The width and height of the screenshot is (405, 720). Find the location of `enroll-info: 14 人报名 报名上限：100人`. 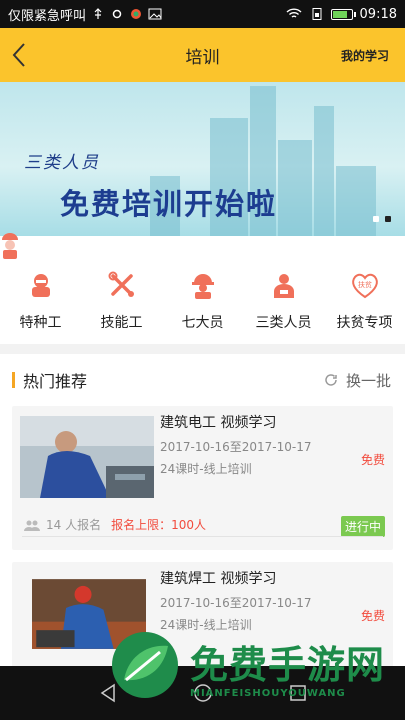

enroll-info: 14 人报名 报名上限：100人 is located at coordinates (115, 524).